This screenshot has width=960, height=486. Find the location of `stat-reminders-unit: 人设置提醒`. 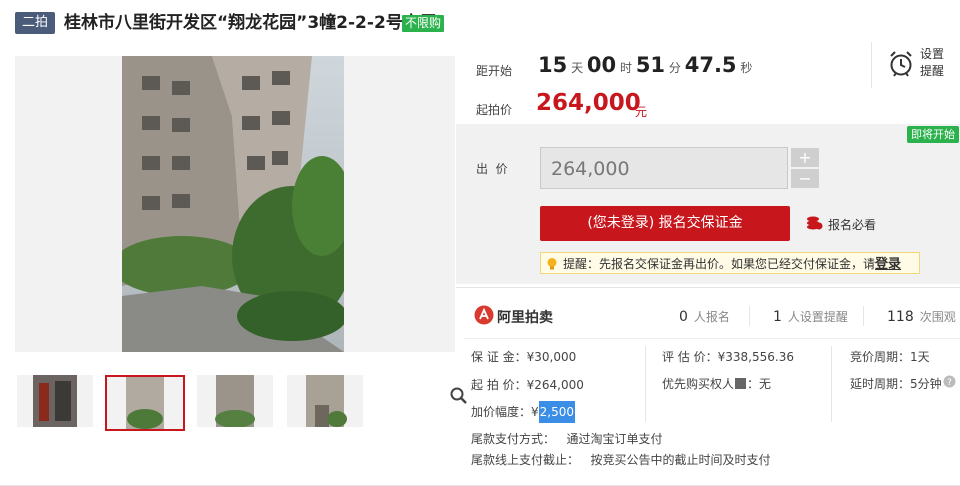

stat-reminders-unit: 人设置提醒 is located at coordinates (817, 317).